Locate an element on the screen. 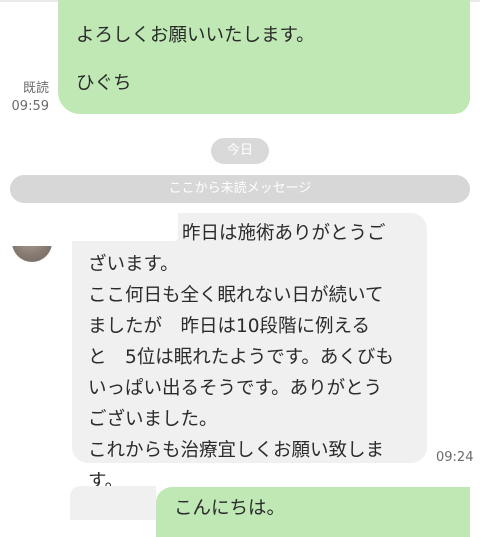 The height and width of the screenshot is (537, 480). unread-separator: ここから未読メッセージ is located at coordinates (240, 189).